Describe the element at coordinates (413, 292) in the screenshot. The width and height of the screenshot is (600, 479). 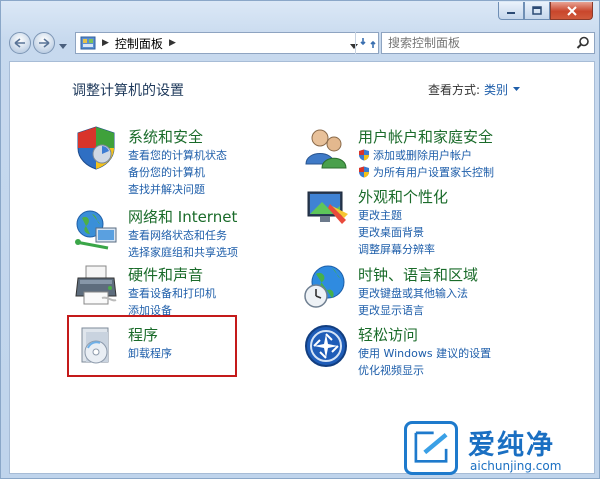
I see `category-link: 更改键盘或其他输入法` at that location.